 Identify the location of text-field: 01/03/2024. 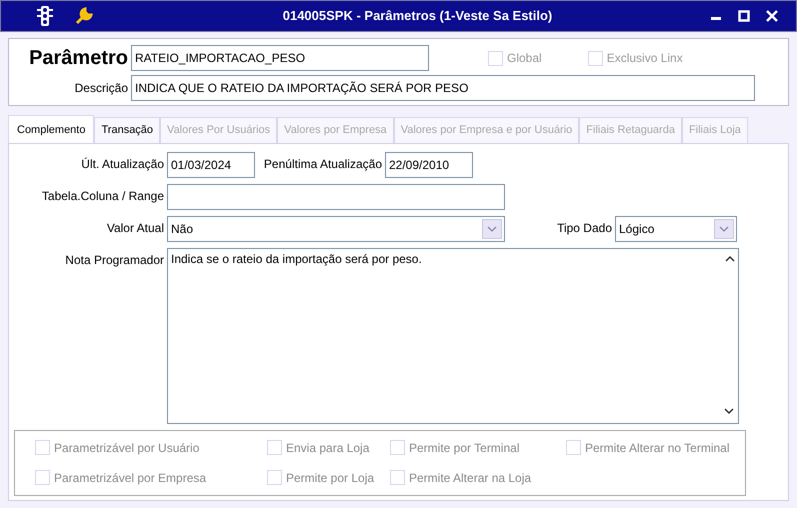
(211, 165).